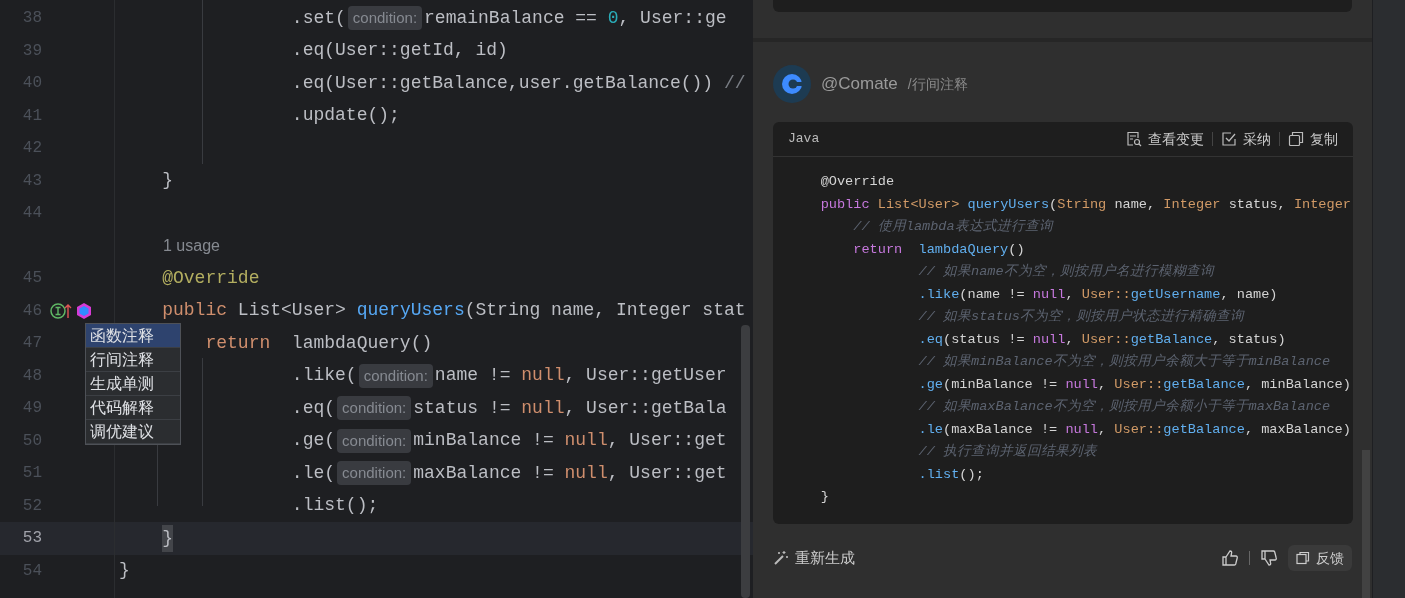 The image size is (1405, 598). Describe the element at coordinates (859, 84) in the screenshot. I see `author-name: @Comate` at that location.